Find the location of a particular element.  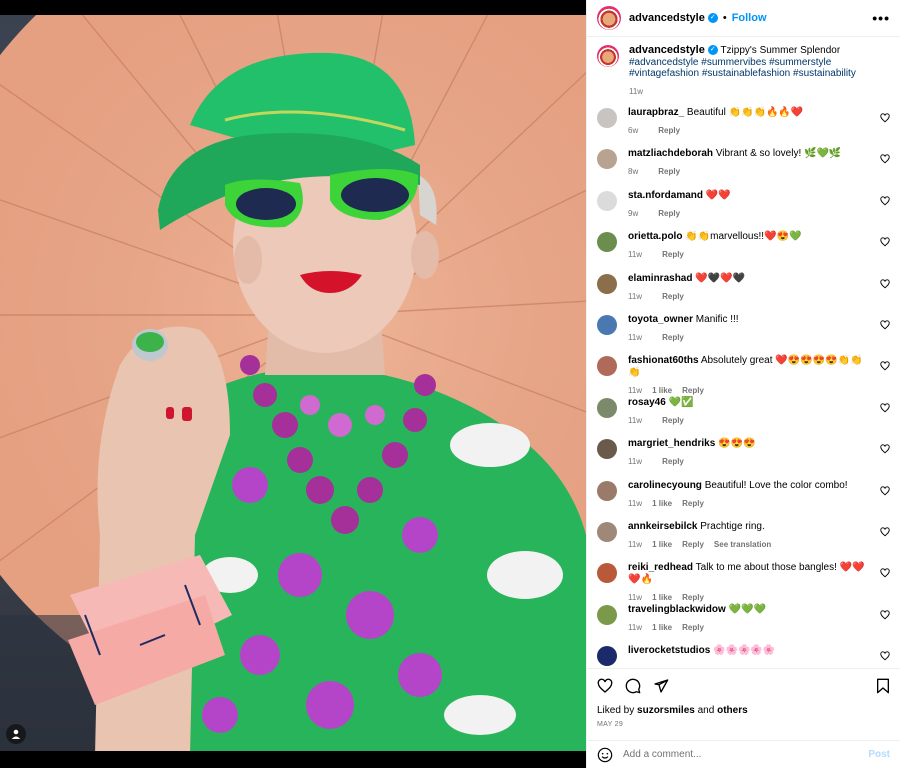

comment-input is located at coordinates (746, 754).